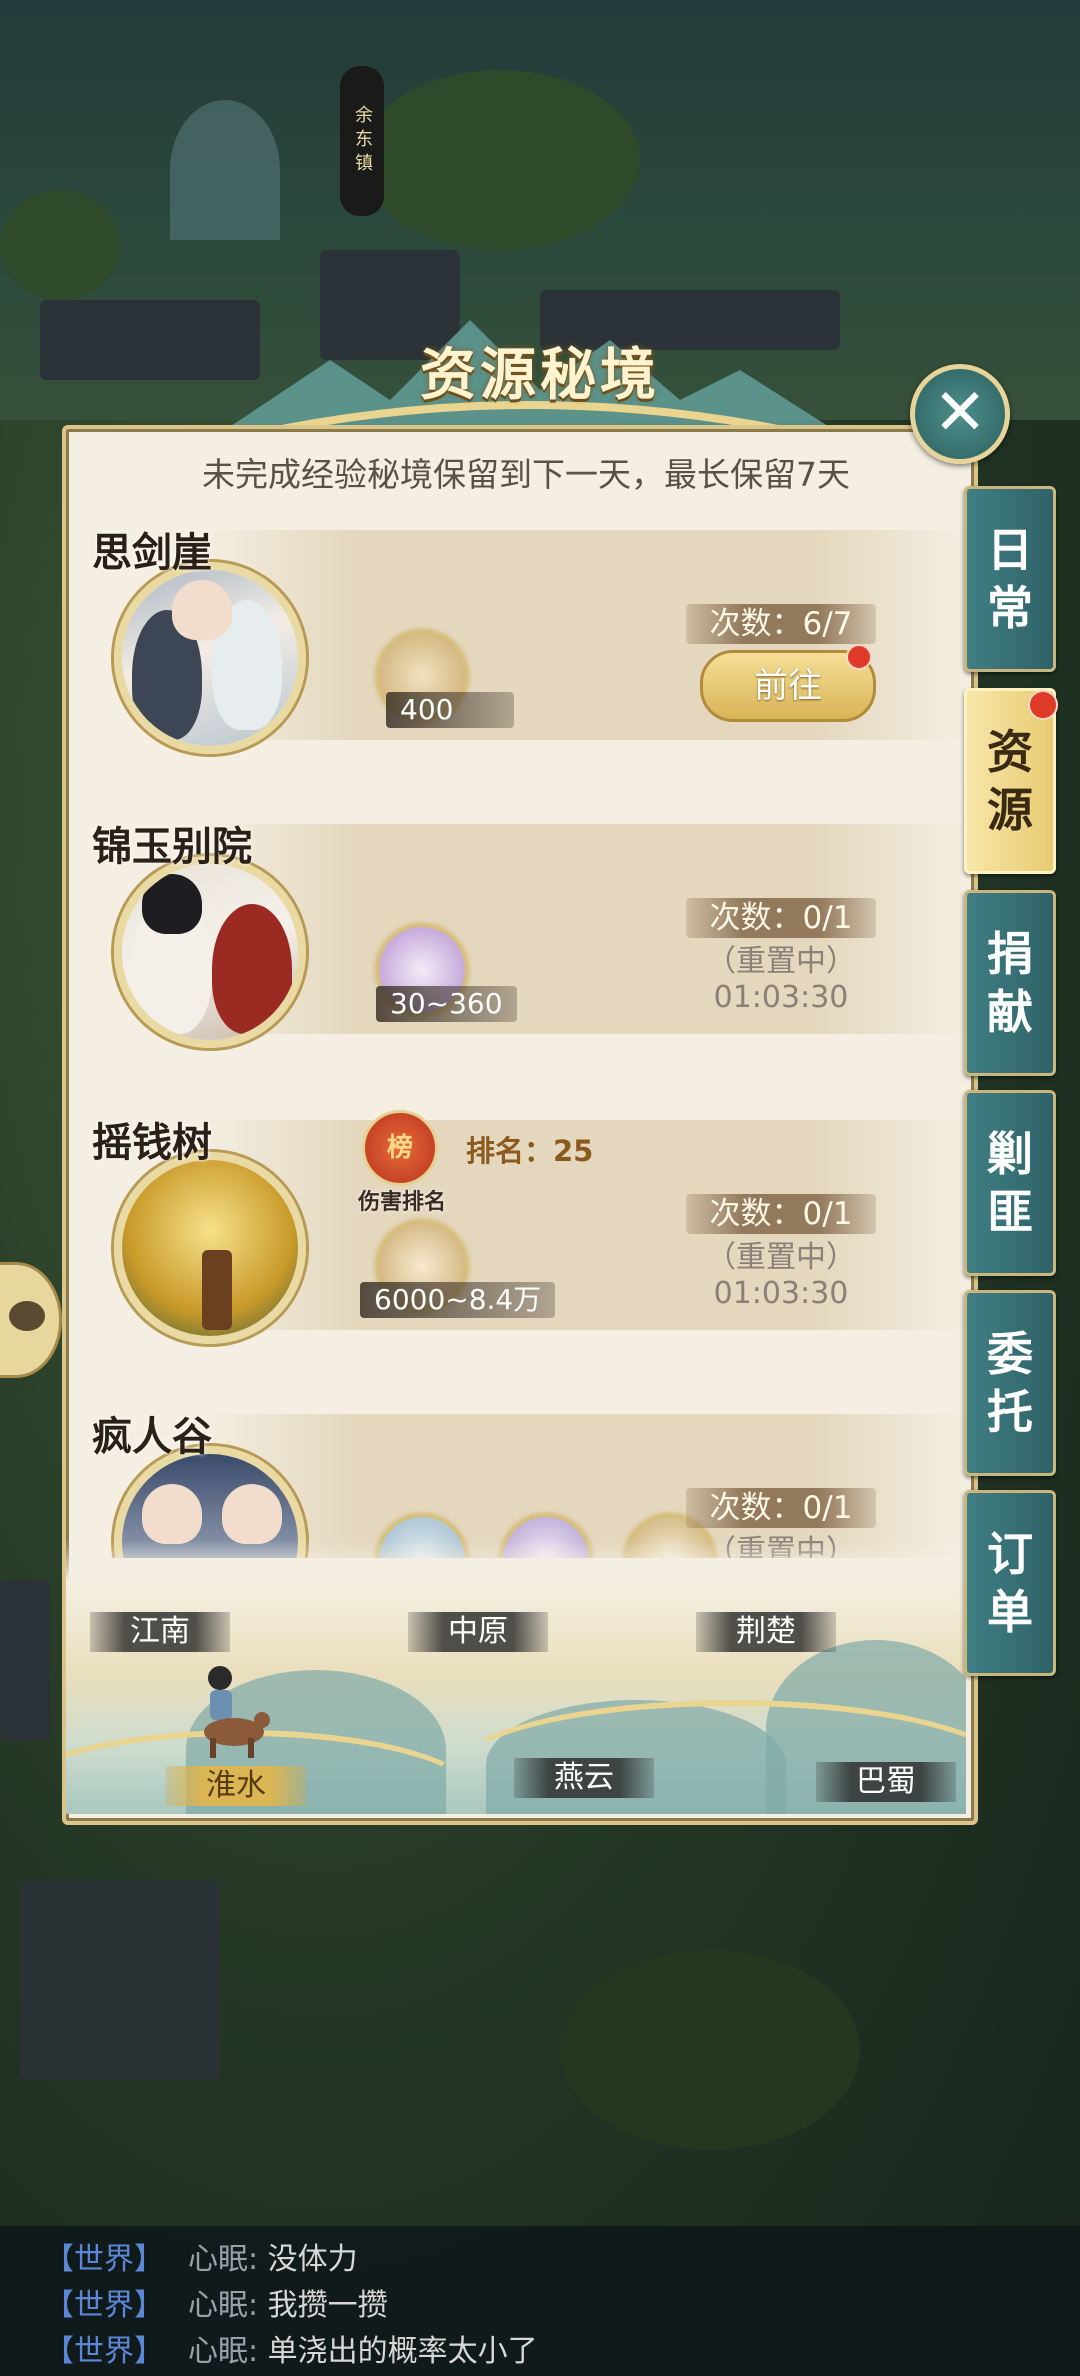 This screenshot has width=1080, height=2376. I want to click on tab-donate: 捐 献, so click(1010, 983).